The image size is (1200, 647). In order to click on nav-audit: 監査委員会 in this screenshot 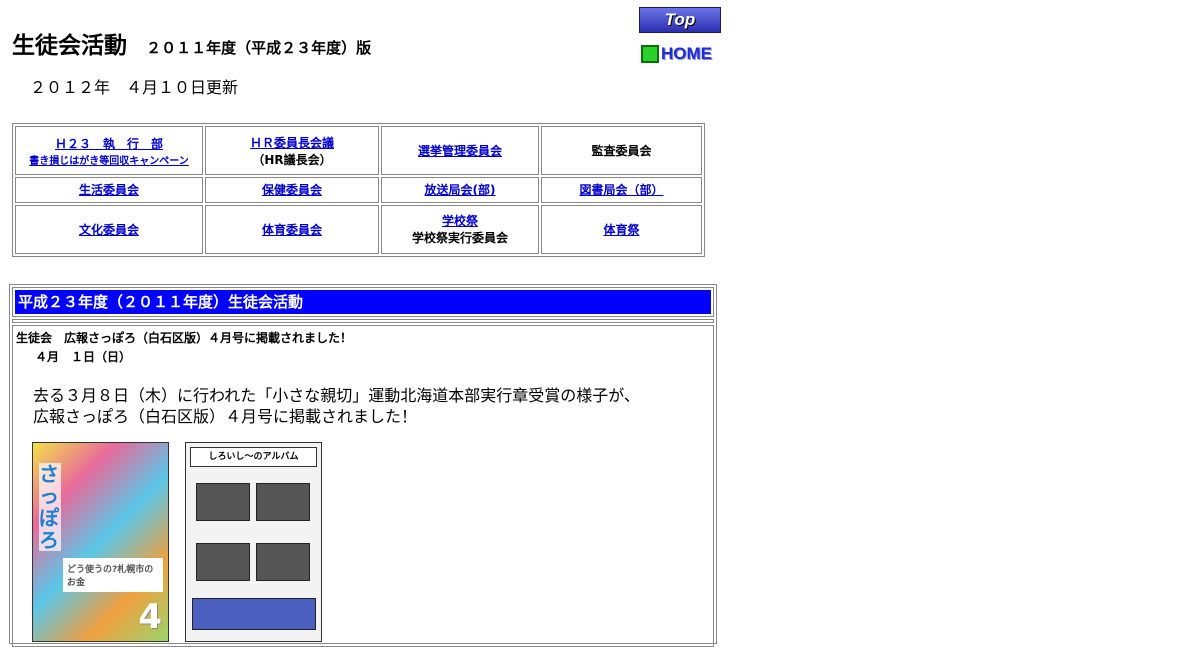, I will do `click(621, 151)`.